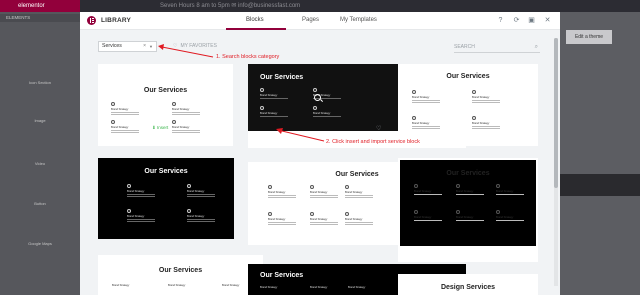 The width and height of the screenshot is (640, 295). Describe the element at coordinates (40, 237) in the screenshot. I see `widget-google-maps: Google Maps` at that location.